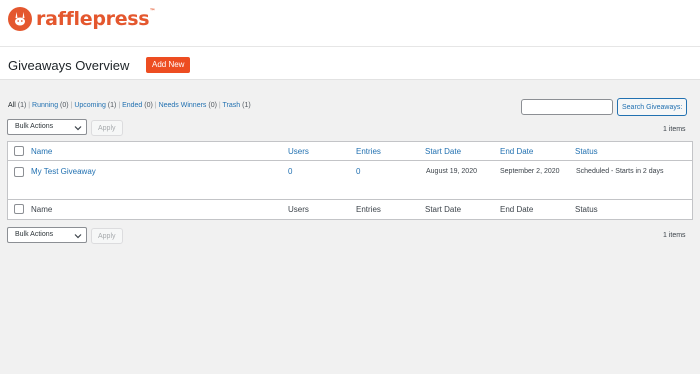 The height and width of the screenshot is (374, 700). I want to click on rabbit-logo-icon, so click(20, 19).